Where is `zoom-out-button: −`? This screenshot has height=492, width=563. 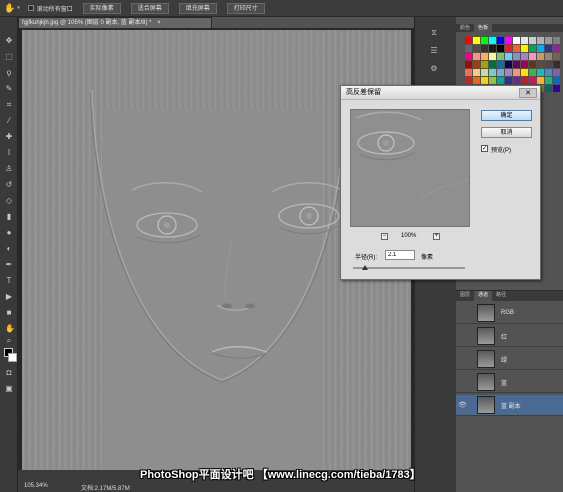
zoom-out-button: − is located at coordinates (384, 236).